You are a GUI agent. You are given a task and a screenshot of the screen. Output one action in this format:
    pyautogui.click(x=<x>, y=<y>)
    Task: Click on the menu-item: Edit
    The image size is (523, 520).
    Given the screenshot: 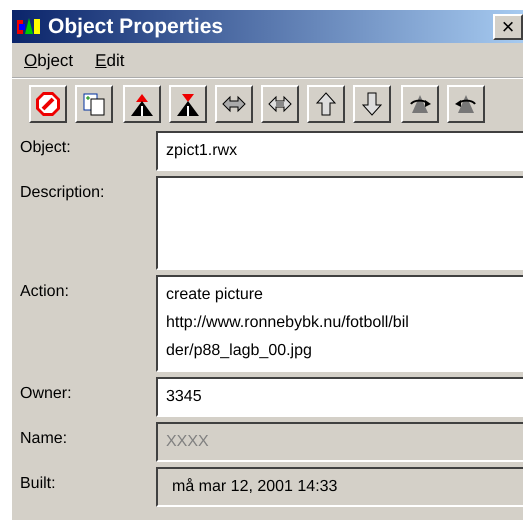 What is the action you would take?
    pyautogui.click(x=109, y=61)
    